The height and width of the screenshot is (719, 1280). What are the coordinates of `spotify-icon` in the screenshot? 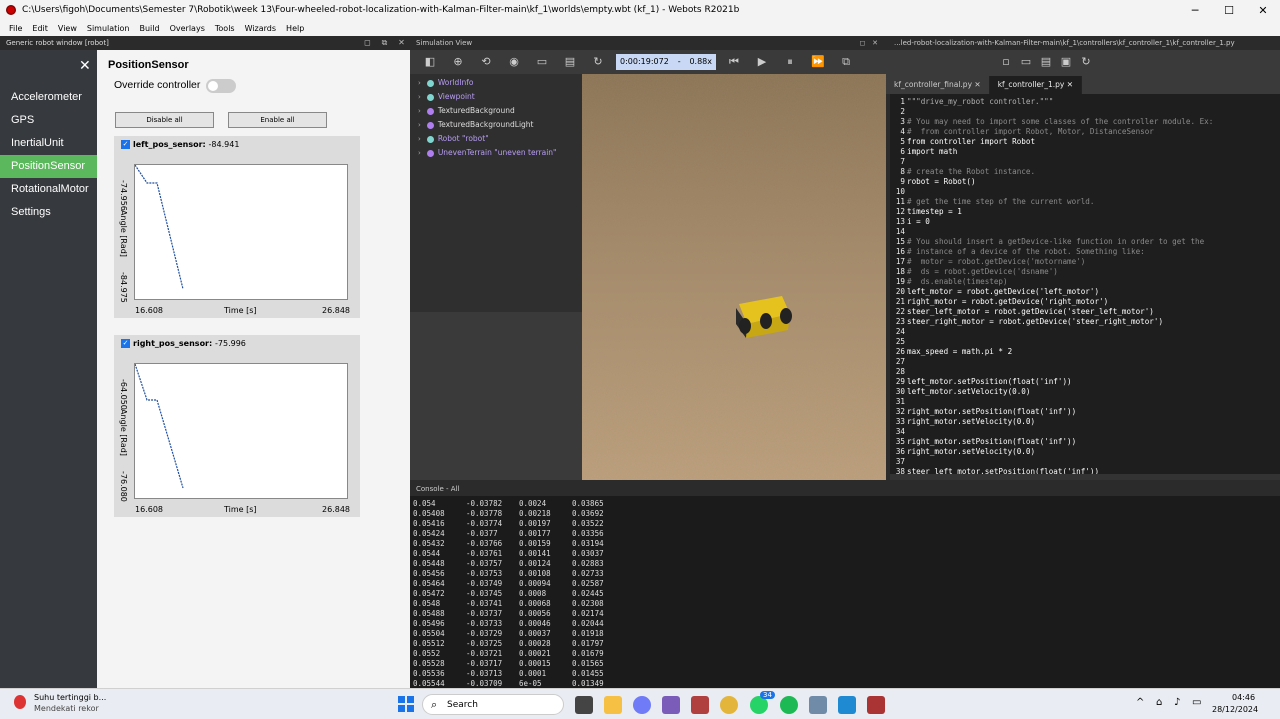 It's located at (789, 705).